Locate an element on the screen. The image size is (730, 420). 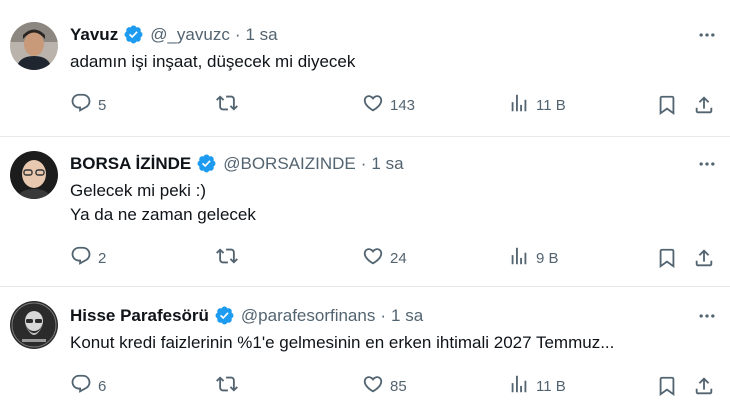
reply-button: 5 is located at coordinates (88, 105).